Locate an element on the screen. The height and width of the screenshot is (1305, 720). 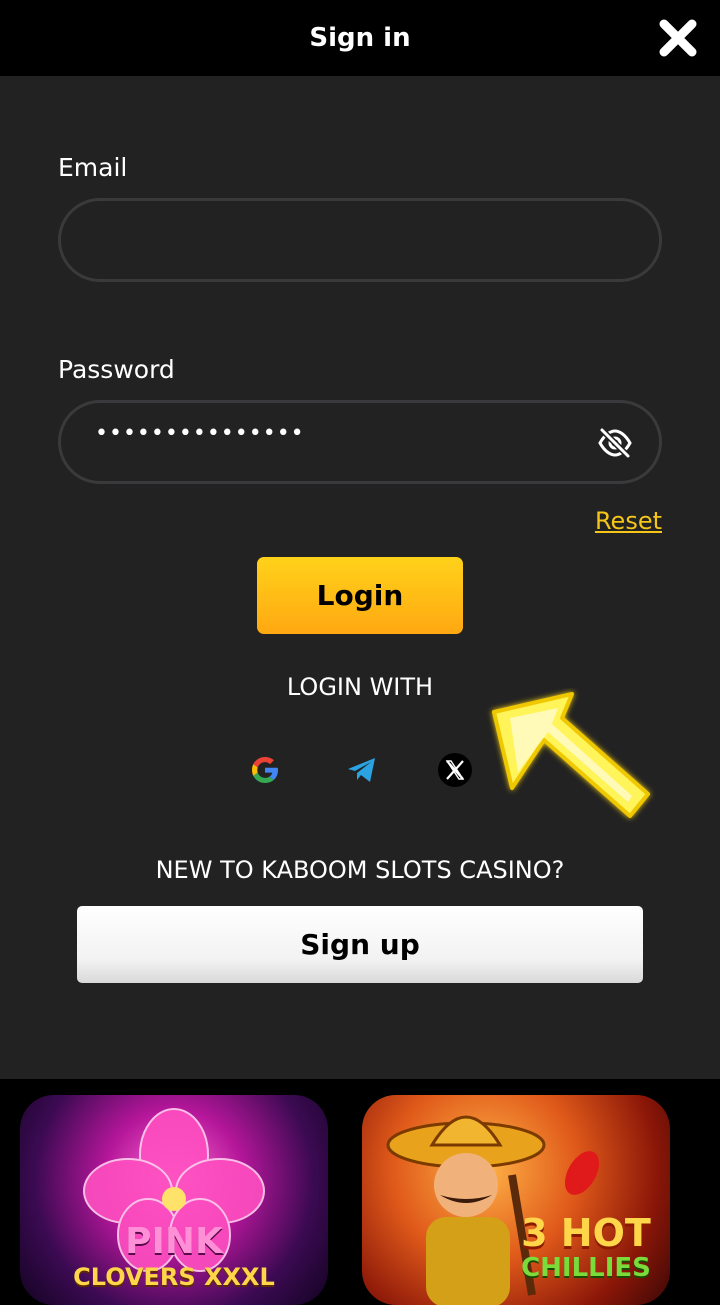
login-with-label: LOGIN WITH is located at coordinates (360, 687).